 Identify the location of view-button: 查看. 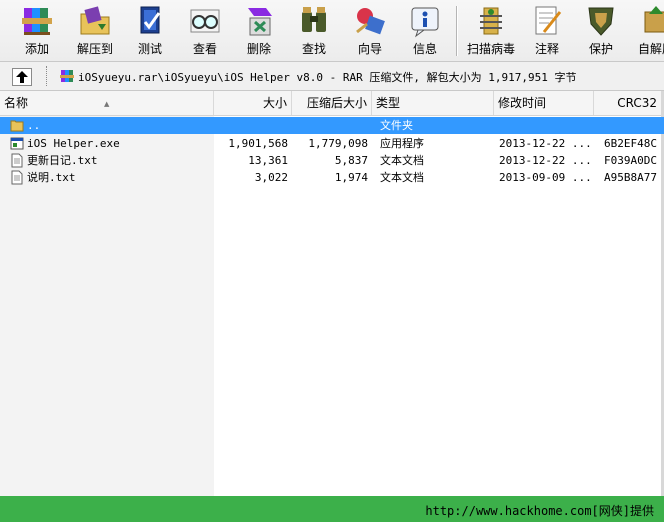
(205, 31).